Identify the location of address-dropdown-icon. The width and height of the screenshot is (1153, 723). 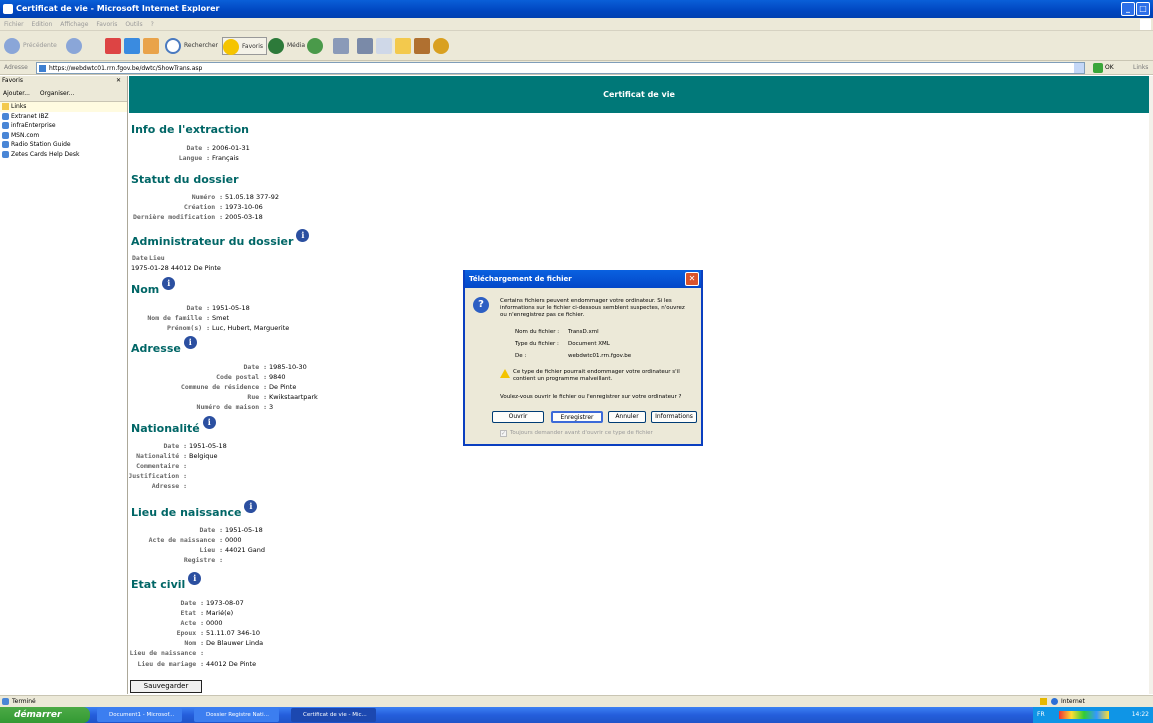
(1079, 68).